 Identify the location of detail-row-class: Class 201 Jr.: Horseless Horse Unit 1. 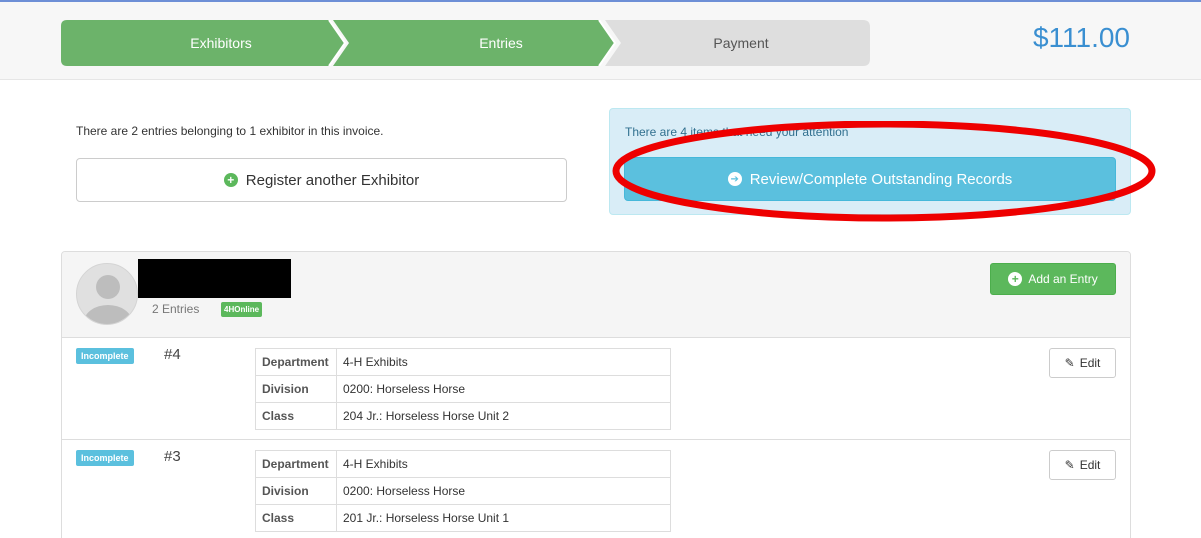
(463, 518).